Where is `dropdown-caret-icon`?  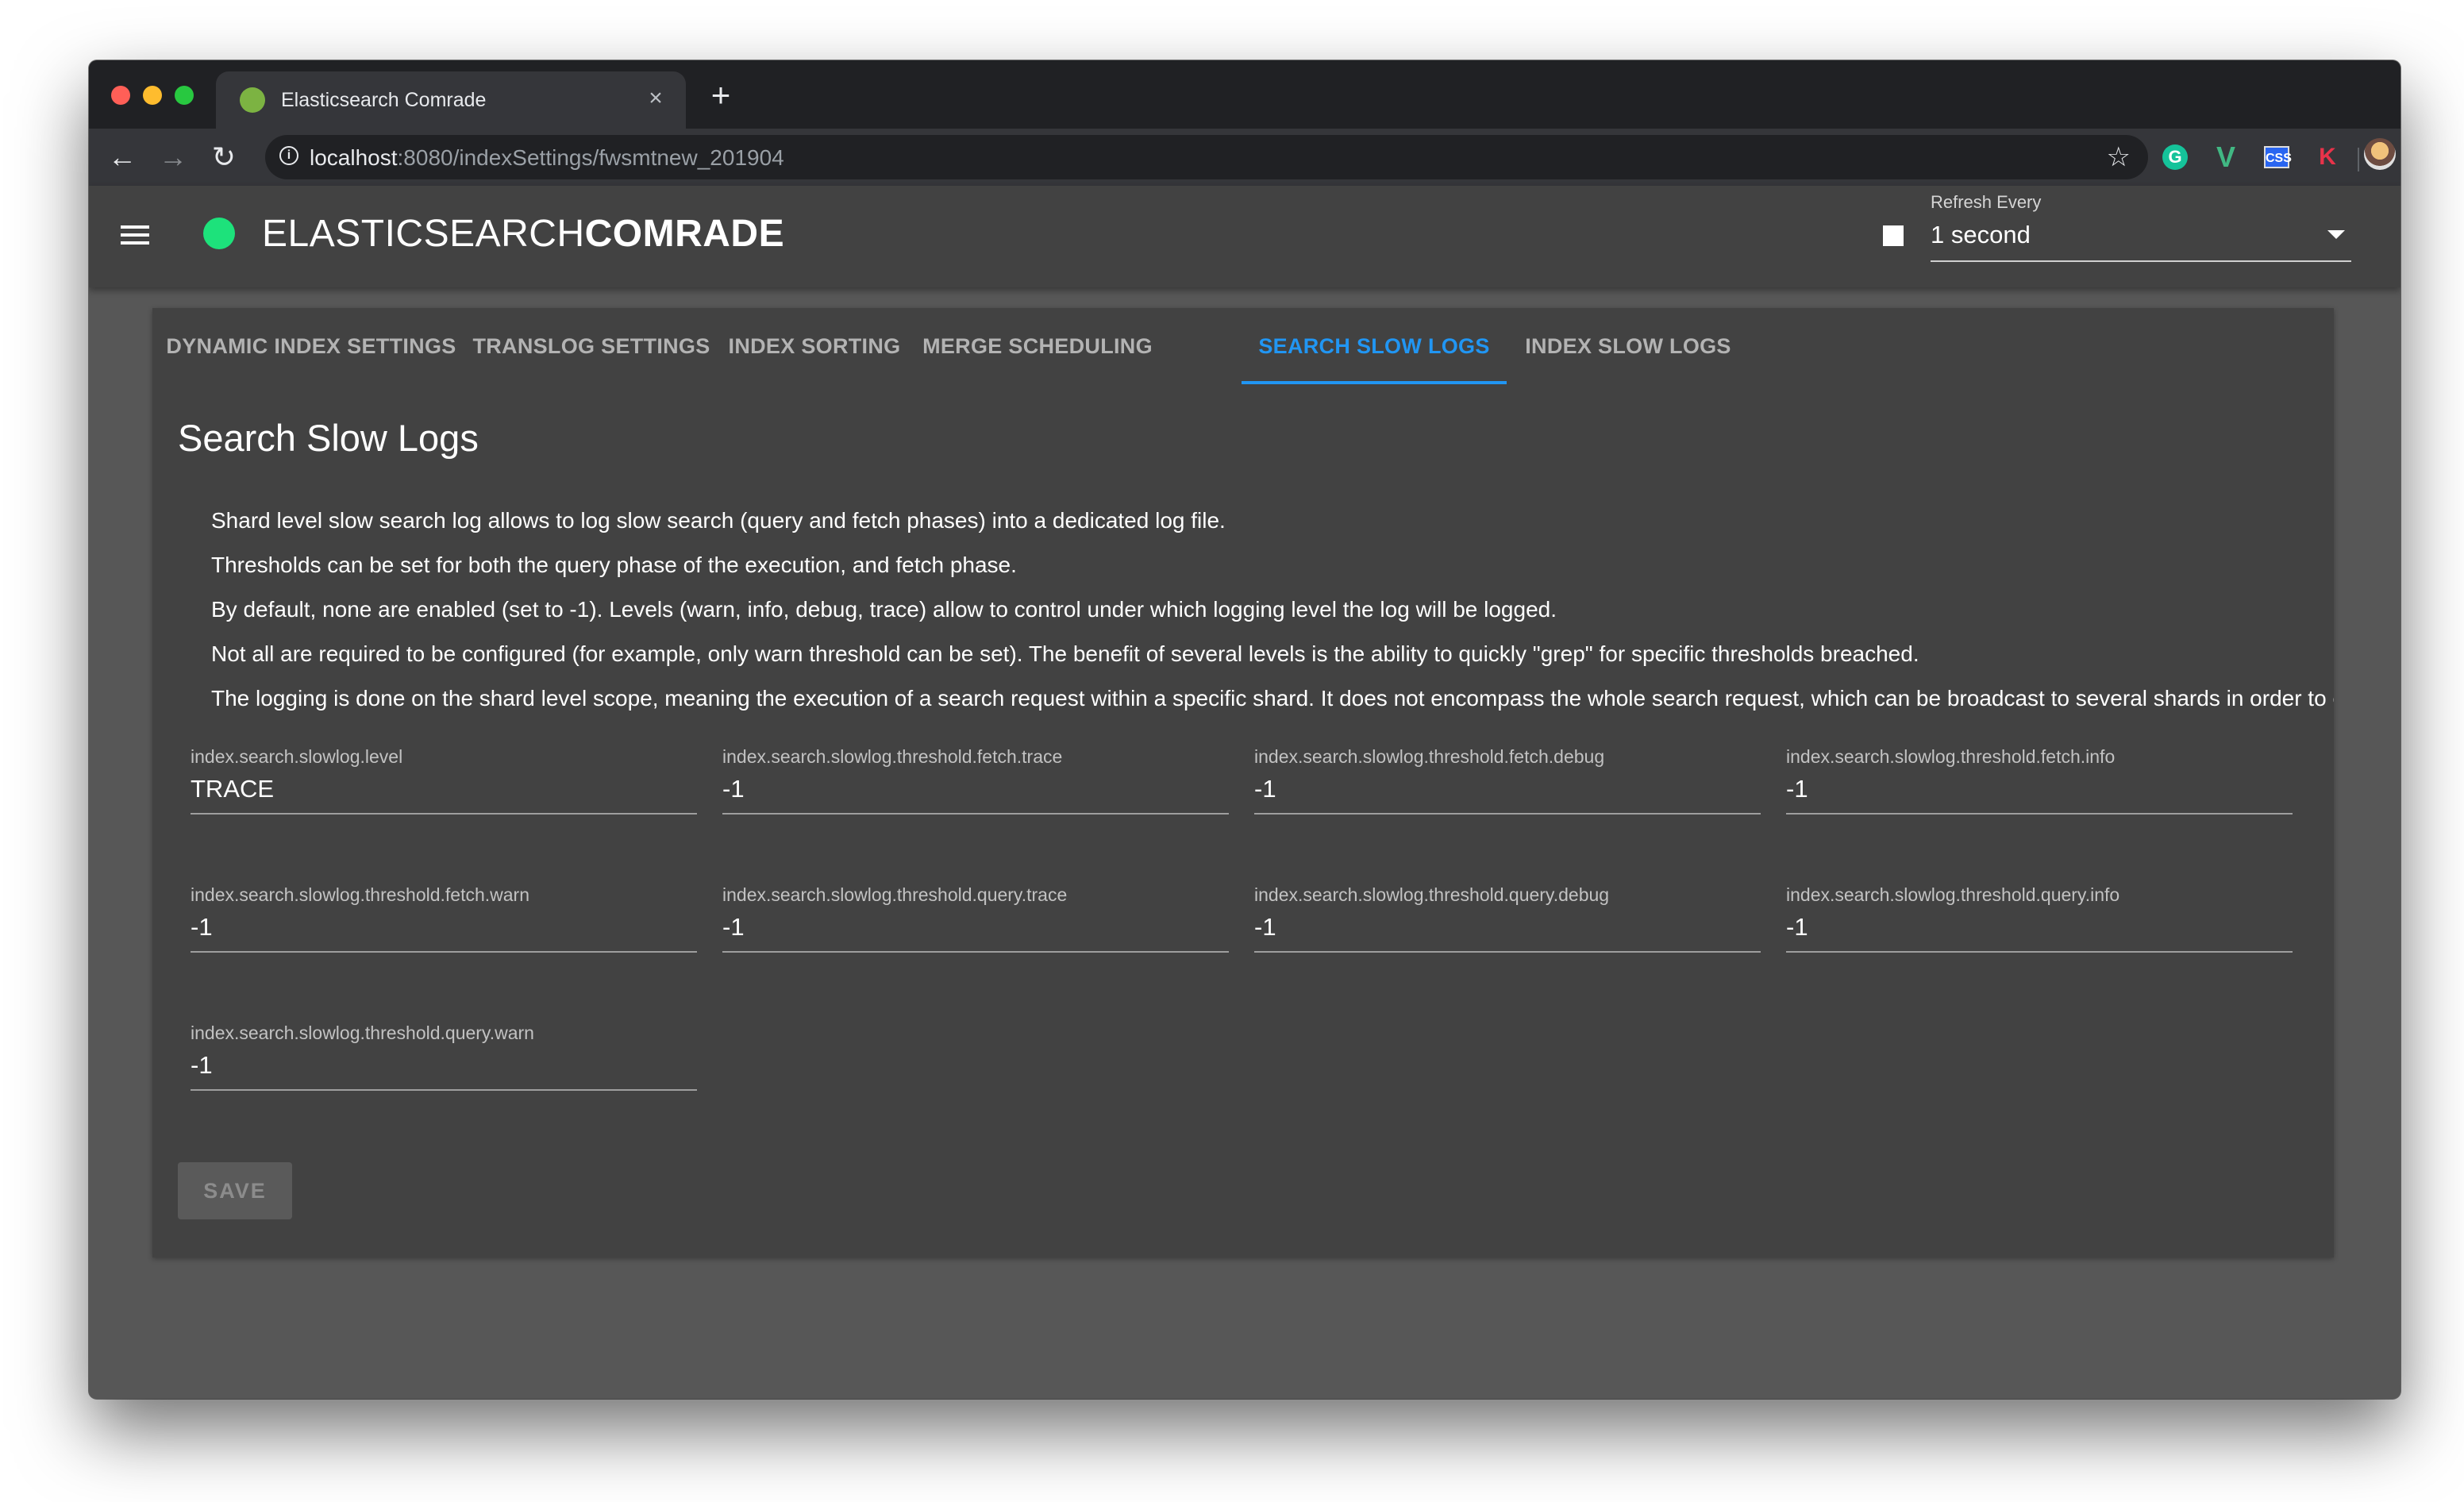
dropdown-caret-icon is located at coordinates (2336, 235).